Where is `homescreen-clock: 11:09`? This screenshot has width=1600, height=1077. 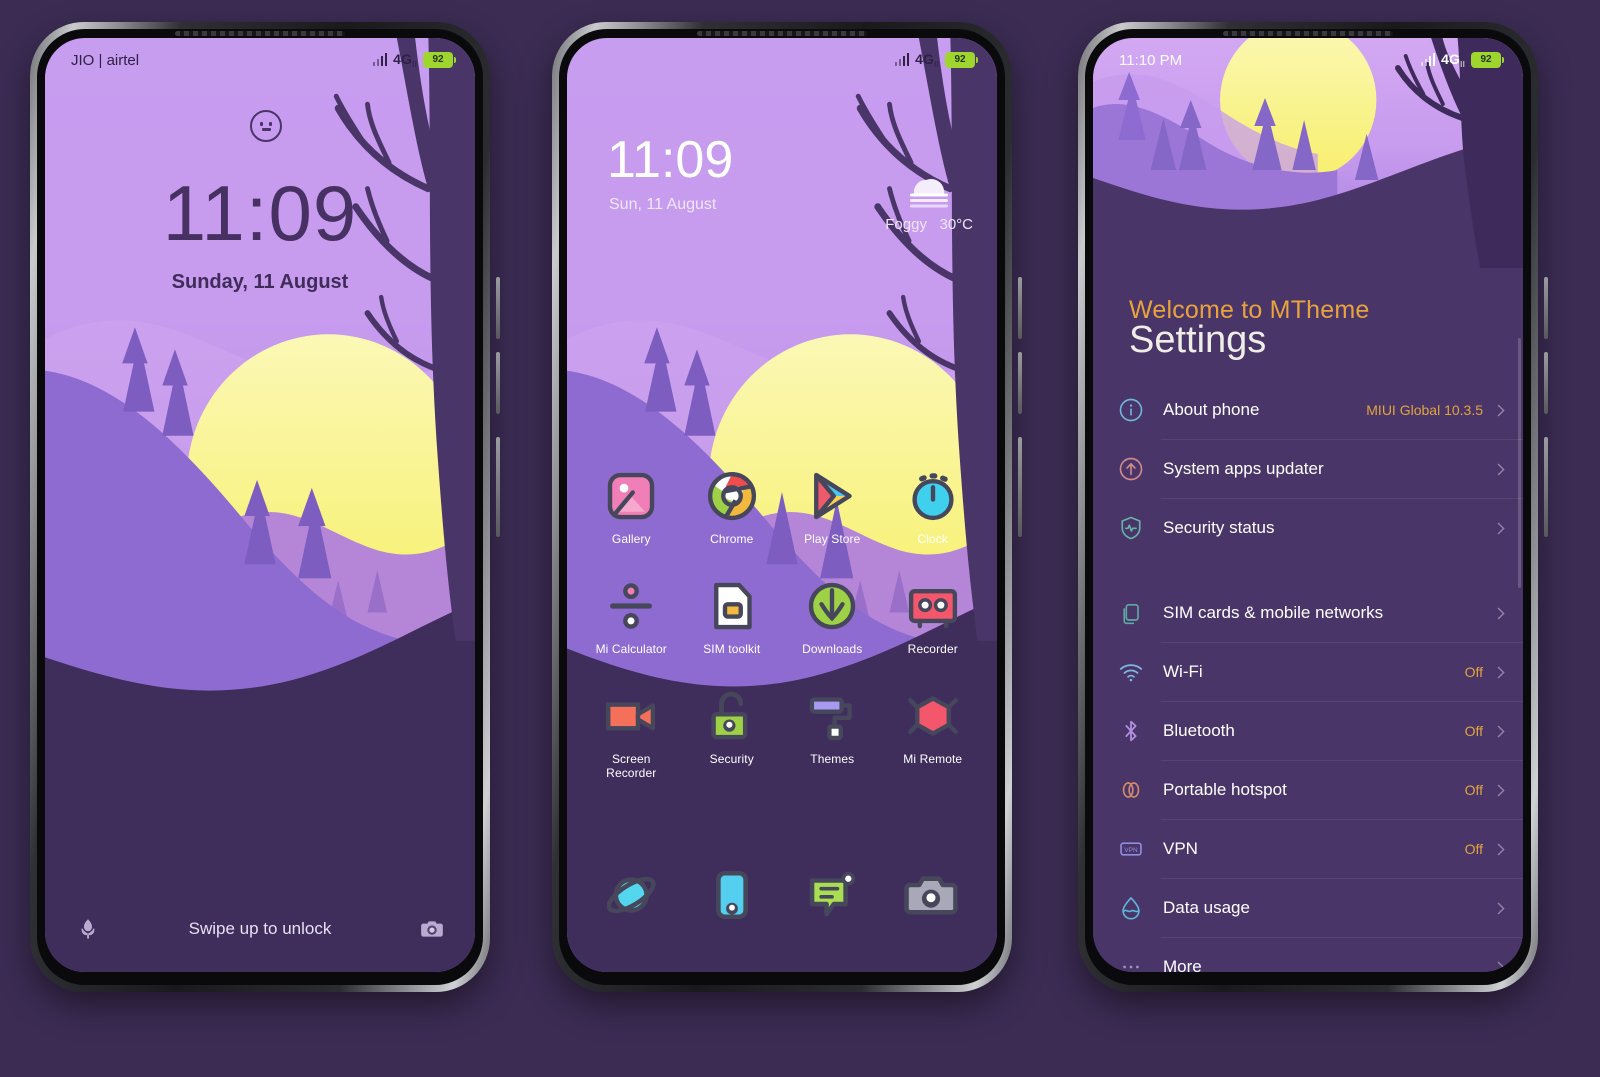
homescreen-clock: 11:09 is located at coordinates (670, 160).